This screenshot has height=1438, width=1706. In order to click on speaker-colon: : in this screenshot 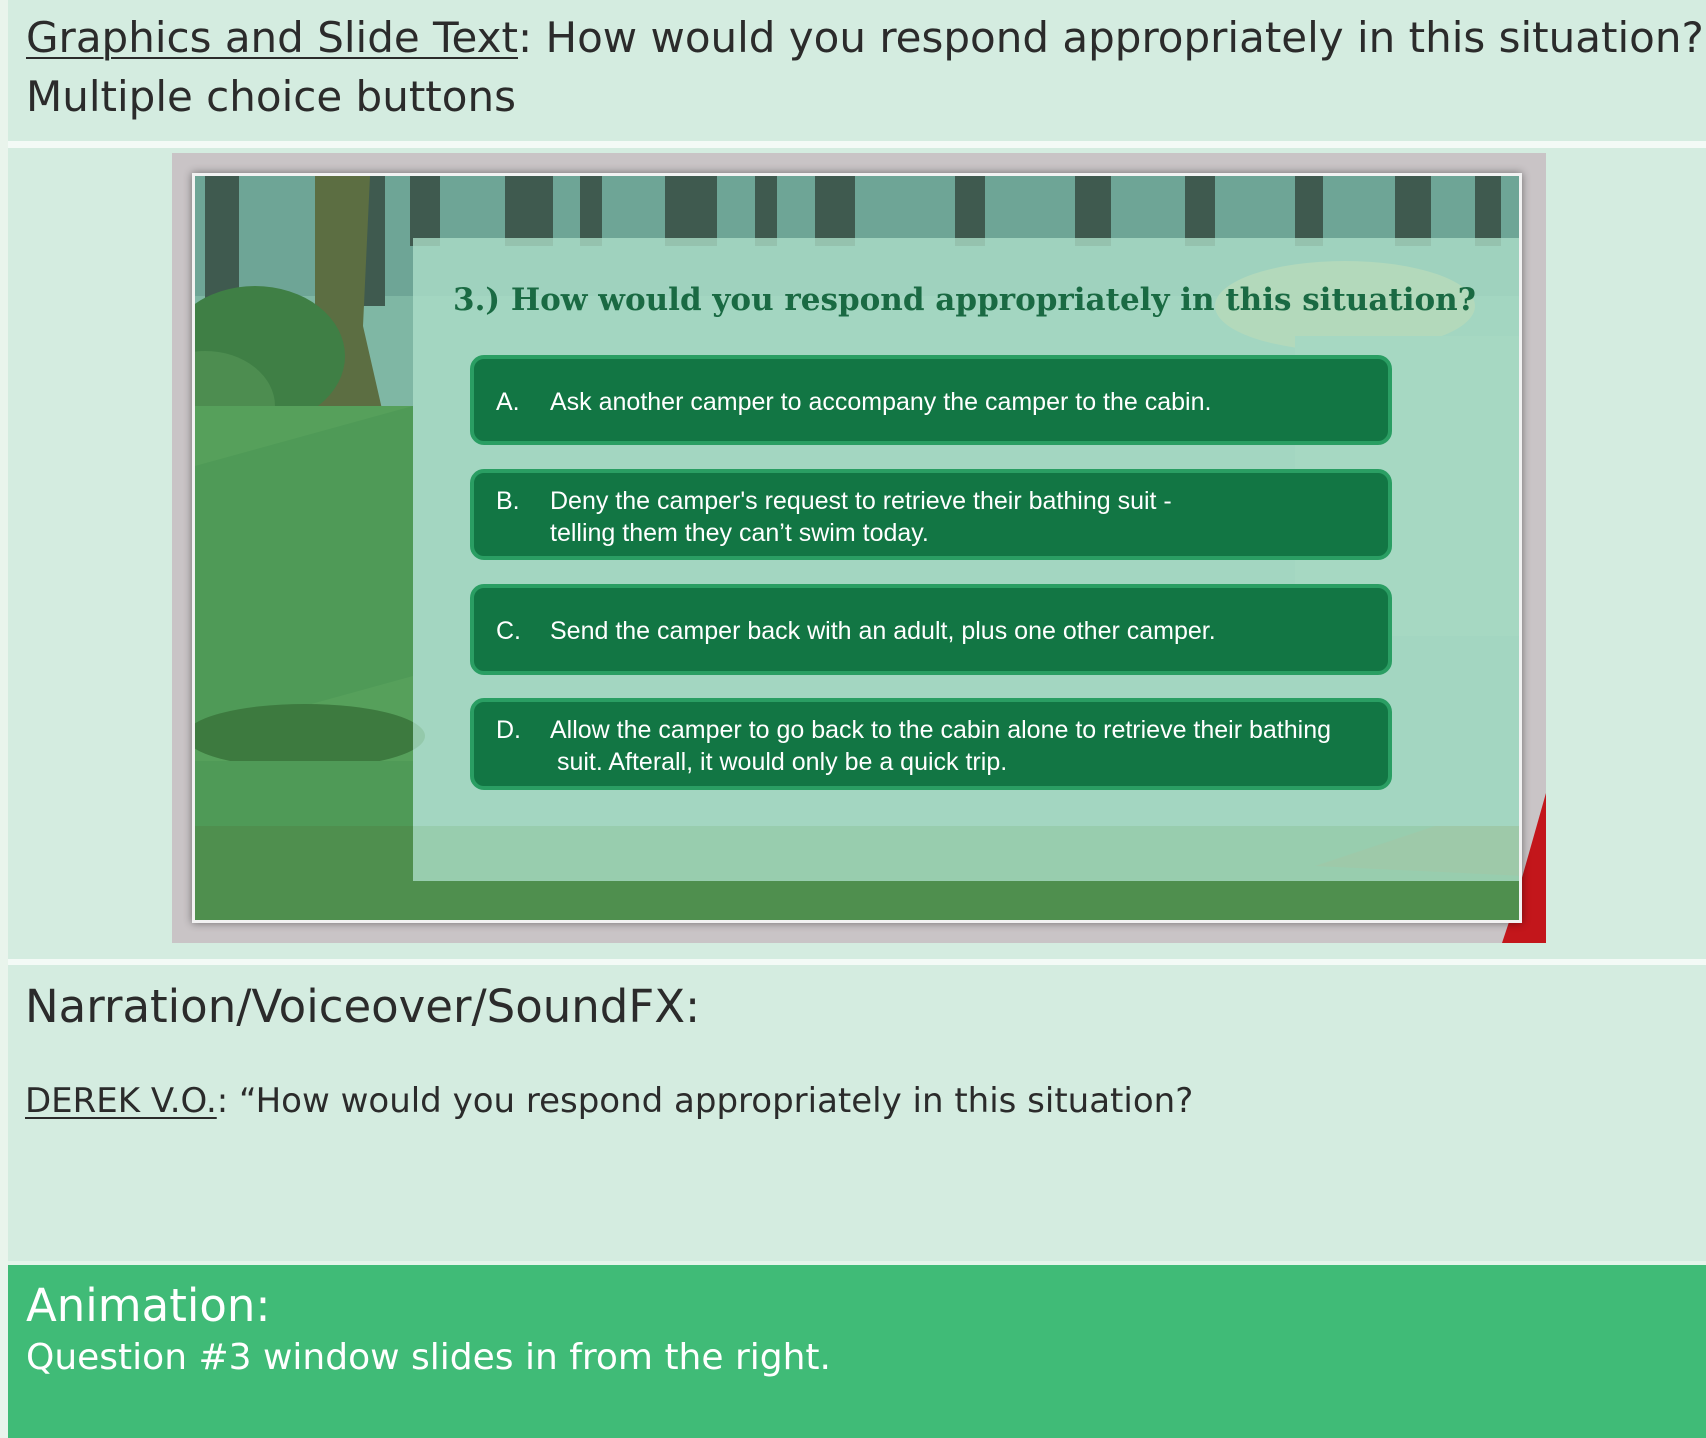, I will do `click(222, 1101)`.